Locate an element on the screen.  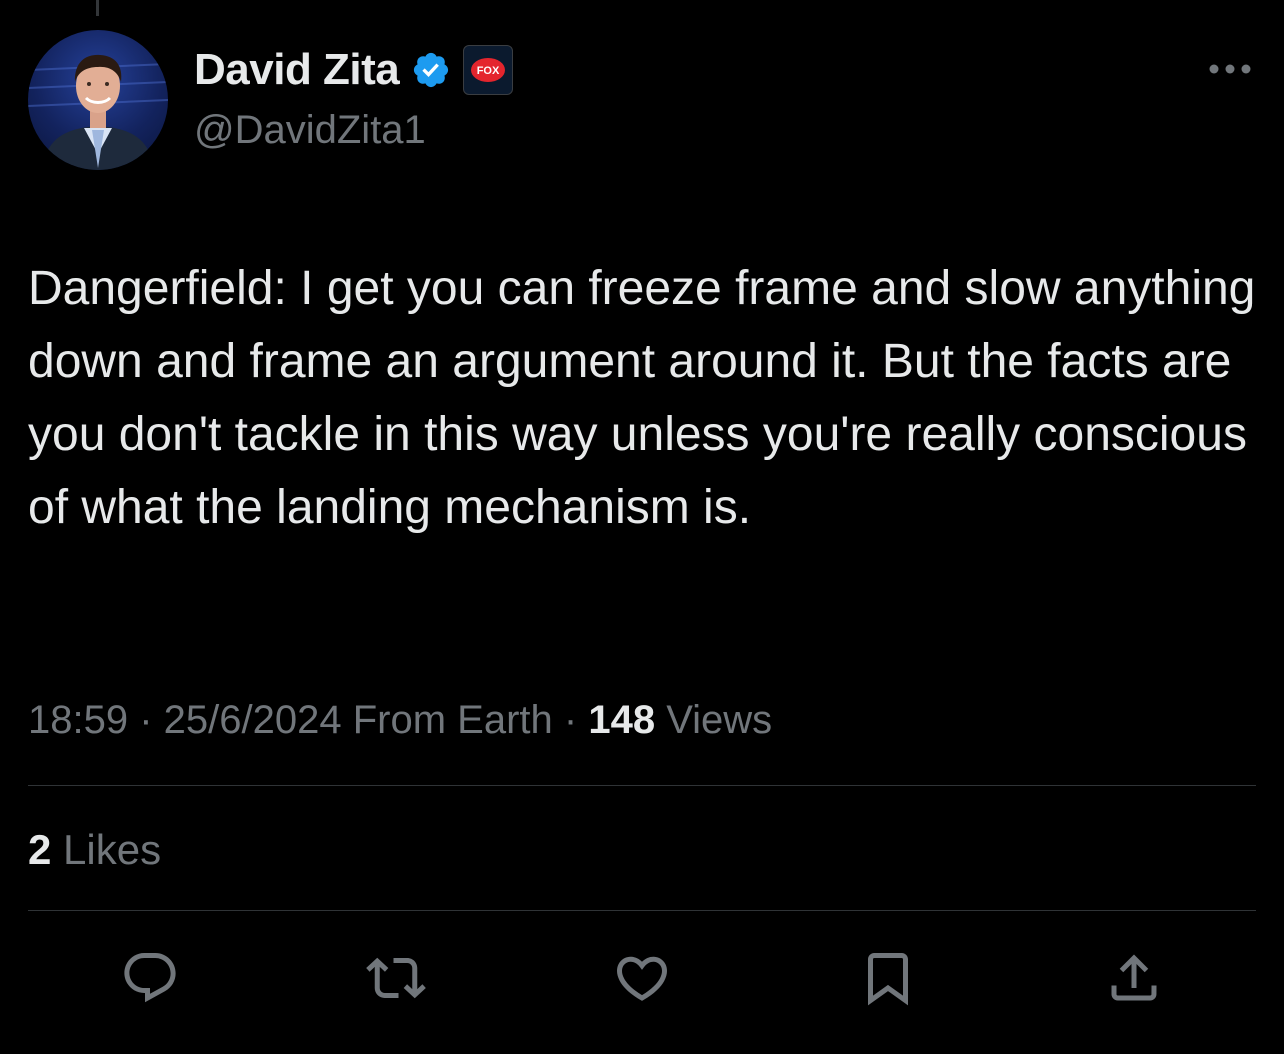
retweet-icon is located at coordinates (396, 978).